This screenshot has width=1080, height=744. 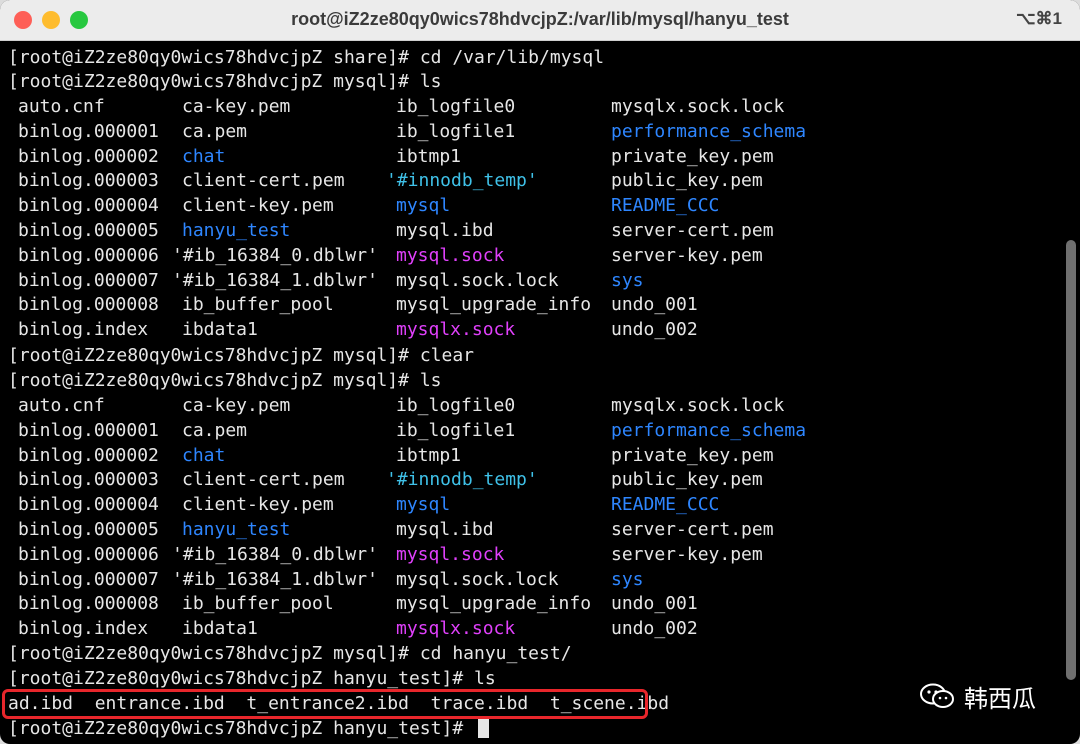 I want to click on listing-row: binlog.000002 chat ibtmp1 private_key.pem, so click(x=528, y=157).